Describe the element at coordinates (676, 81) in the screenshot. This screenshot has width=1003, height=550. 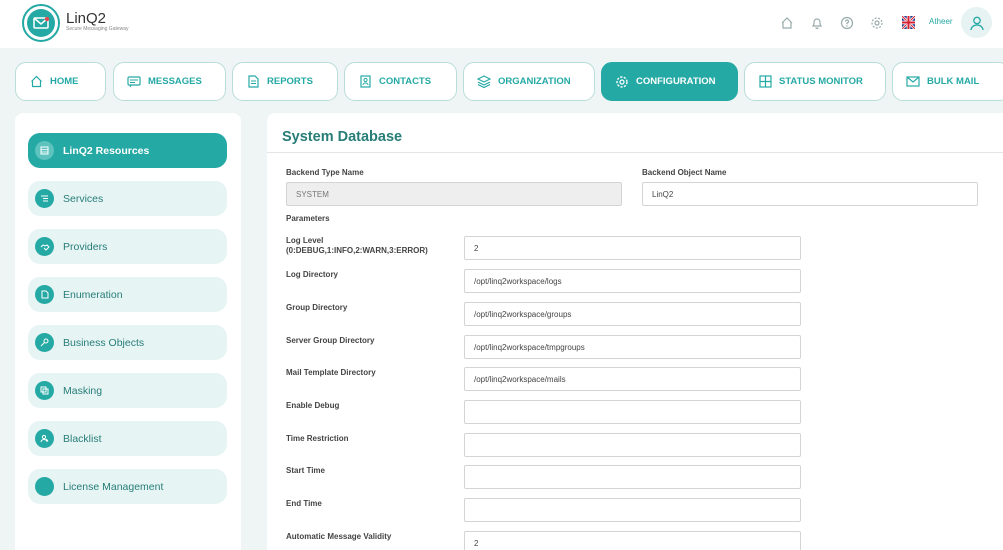
I see `tab-label: CONFIGURATION` at that location.